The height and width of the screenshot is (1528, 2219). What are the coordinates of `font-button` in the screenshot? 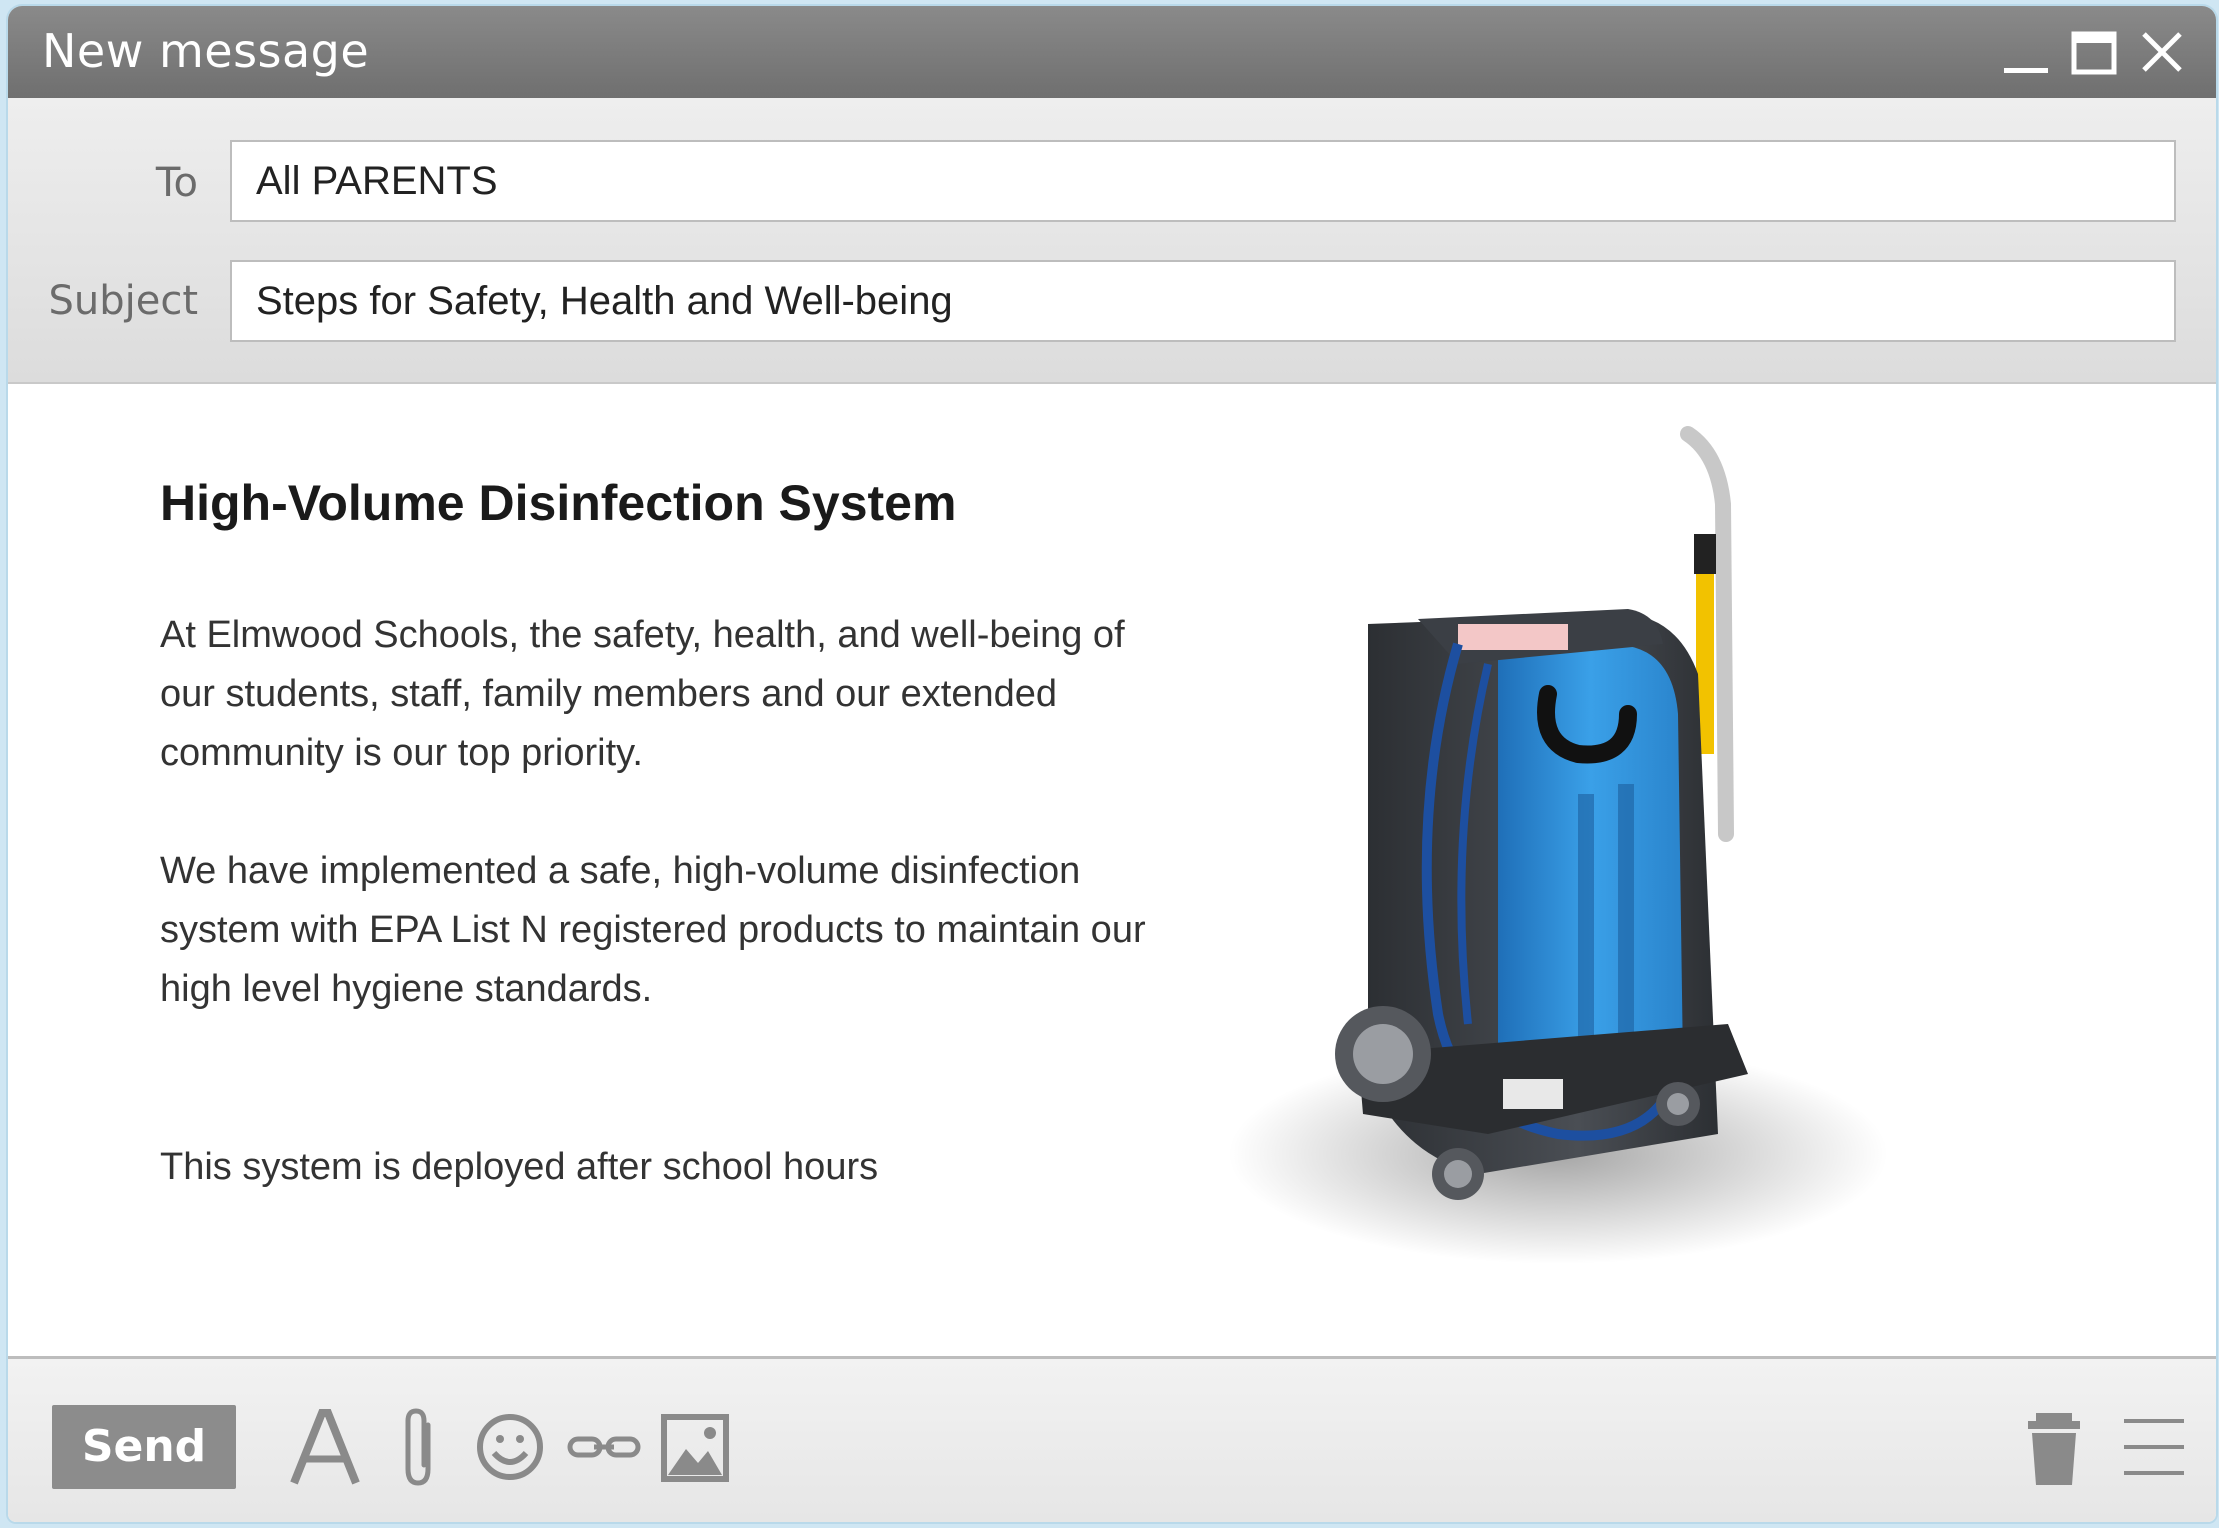 It's located at (324, 1447).